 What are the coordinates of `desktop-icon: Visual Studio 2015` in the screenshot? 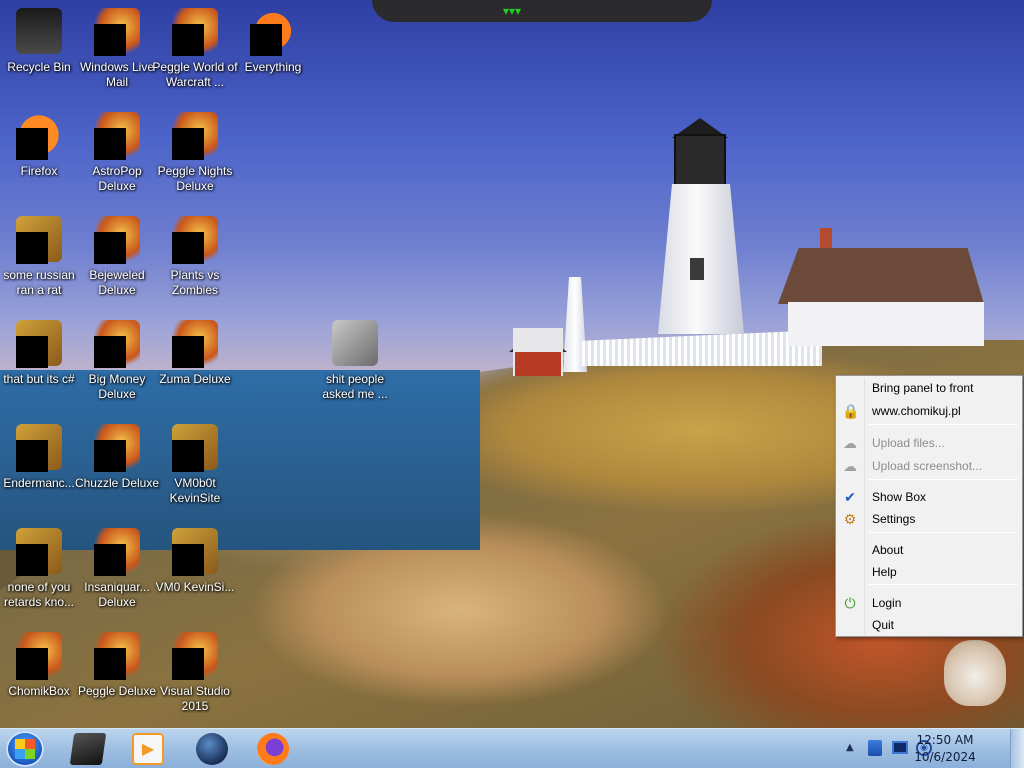 It's located at (195, 674).